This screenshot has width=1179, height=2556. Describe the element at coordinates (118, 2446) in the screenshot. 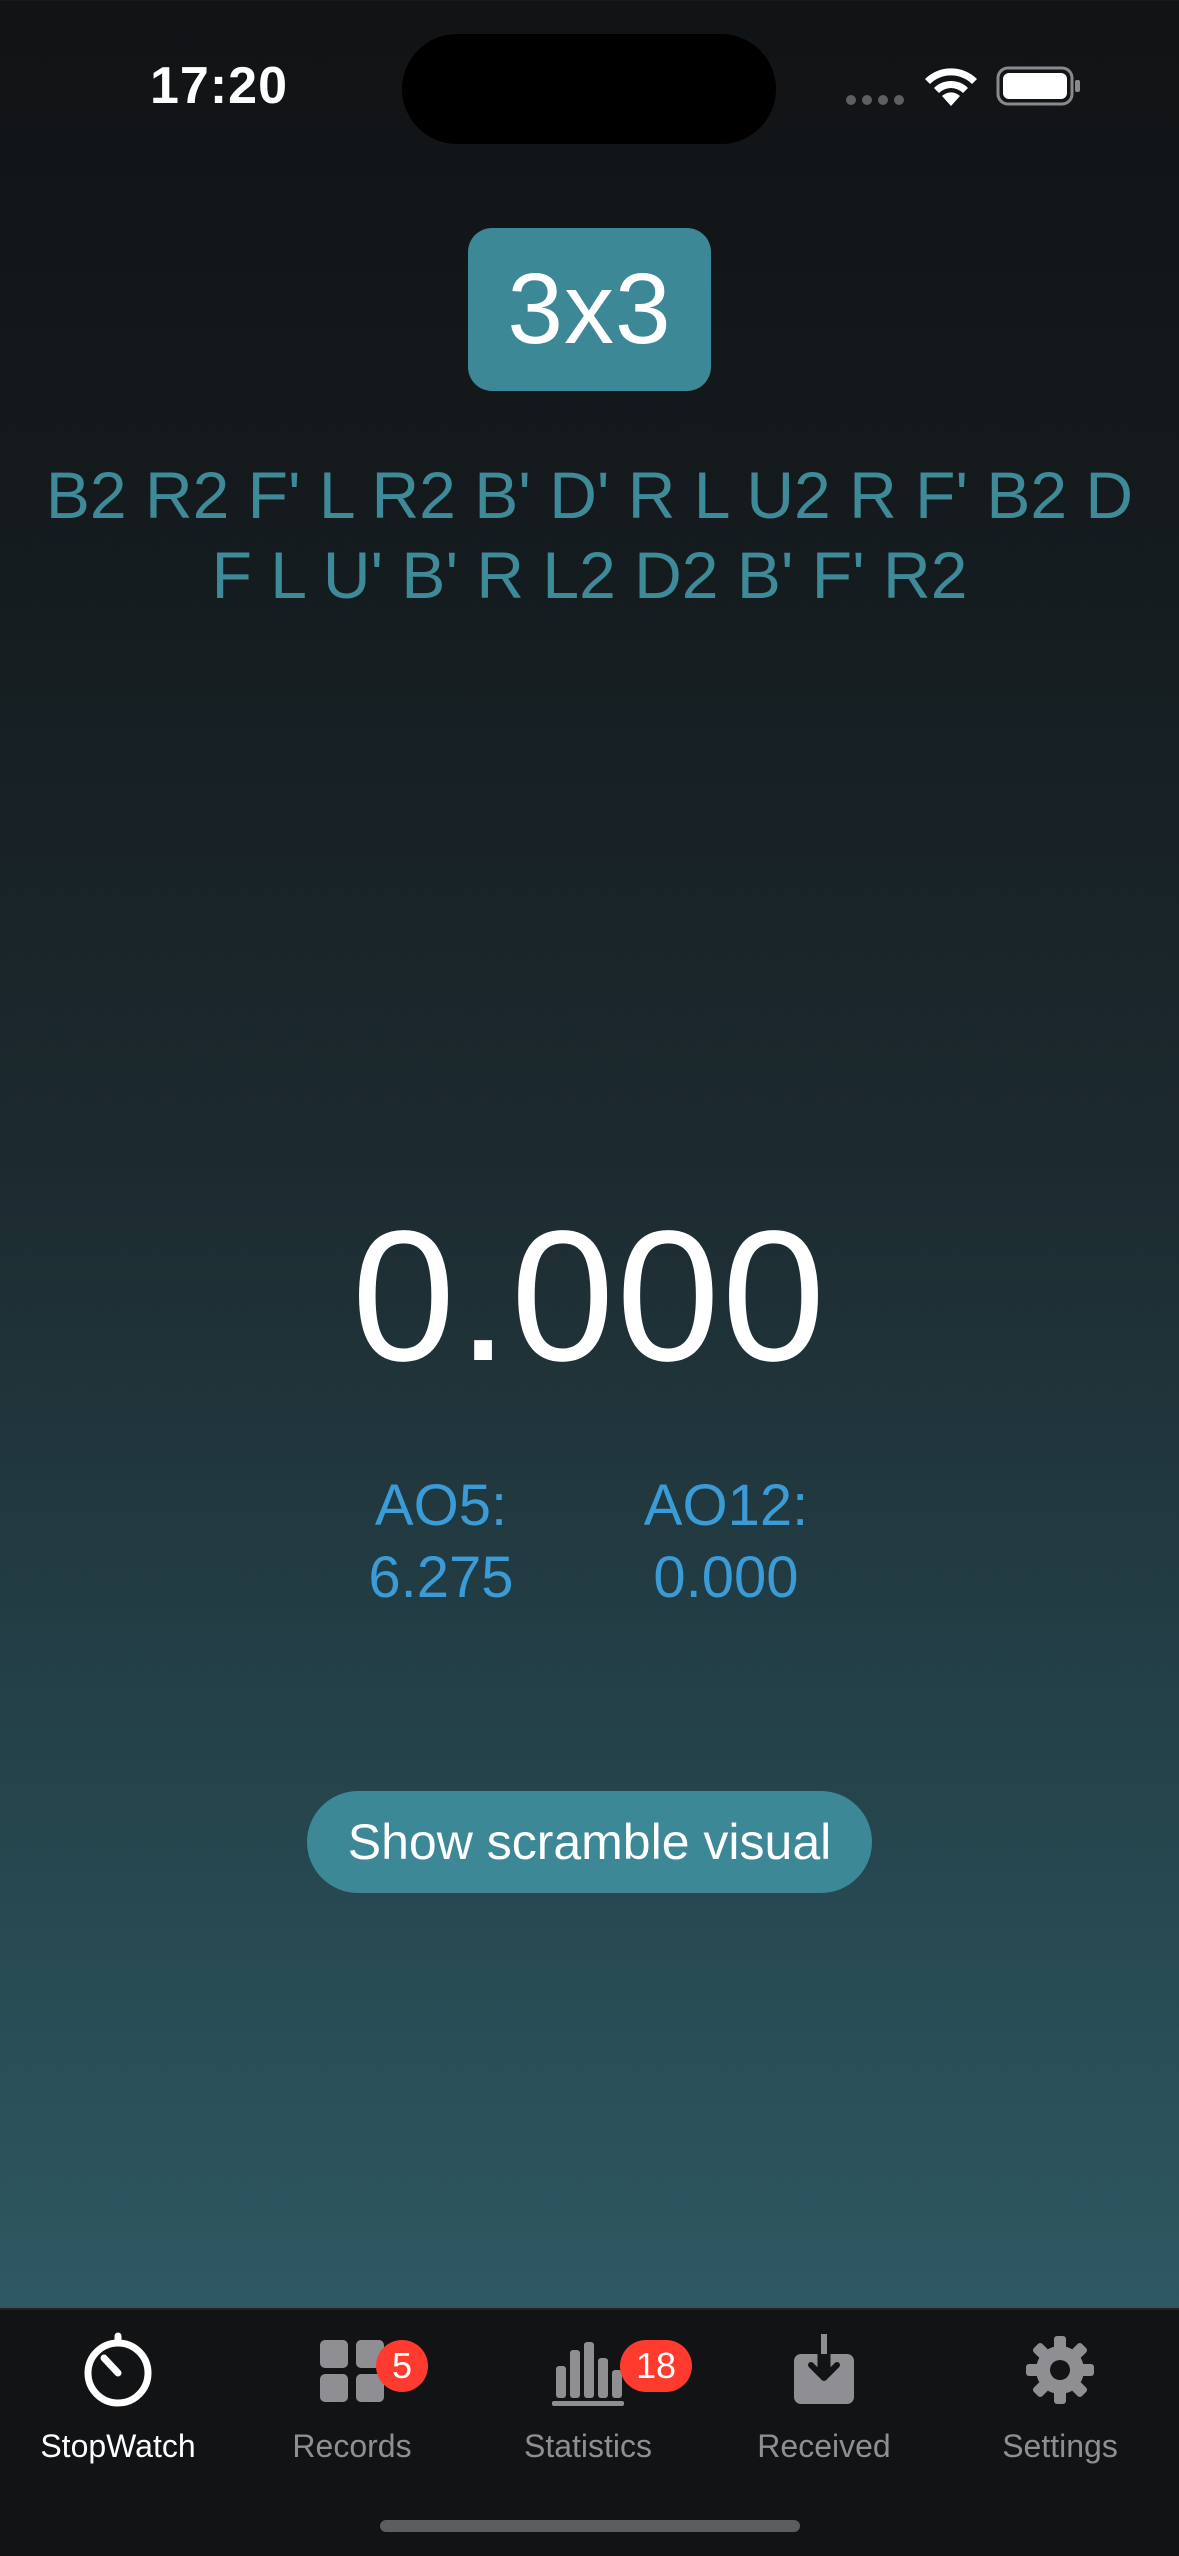

I see `tab-label-stopwatch: StopWatch` at that location.